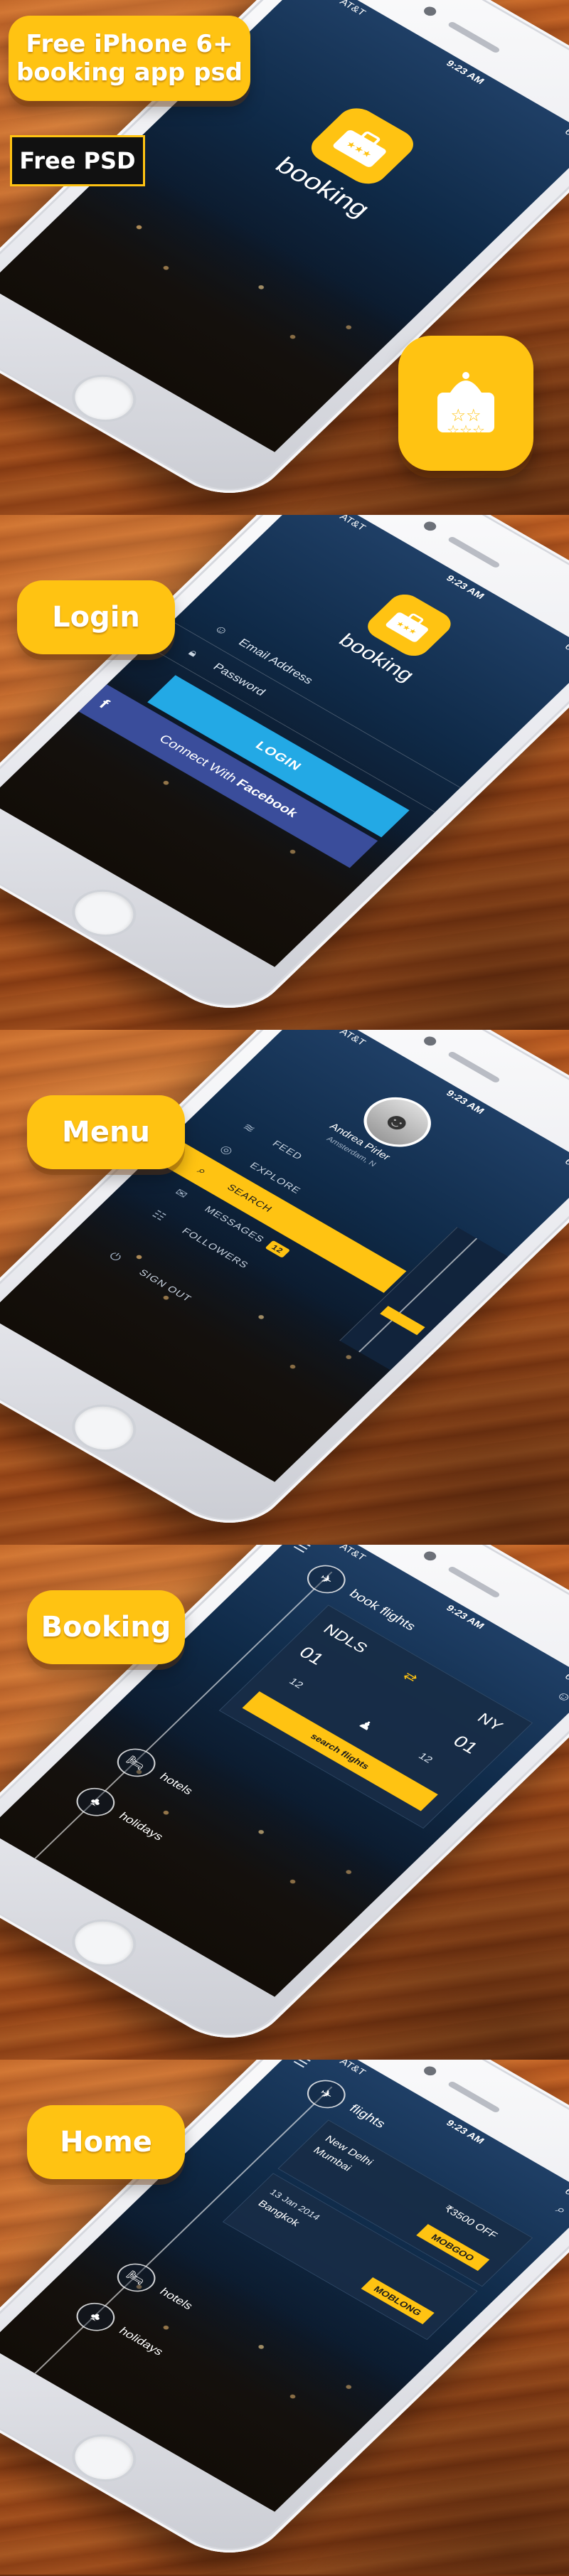 The image size is (569, 2576). I want to click on bell-stars-icon: ☆☆ ☆☆☆, so click(466, 405).